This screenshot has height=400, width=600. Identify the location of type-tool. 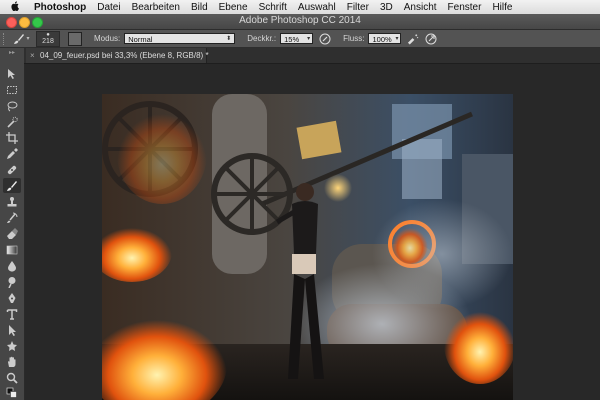
(12, 313).